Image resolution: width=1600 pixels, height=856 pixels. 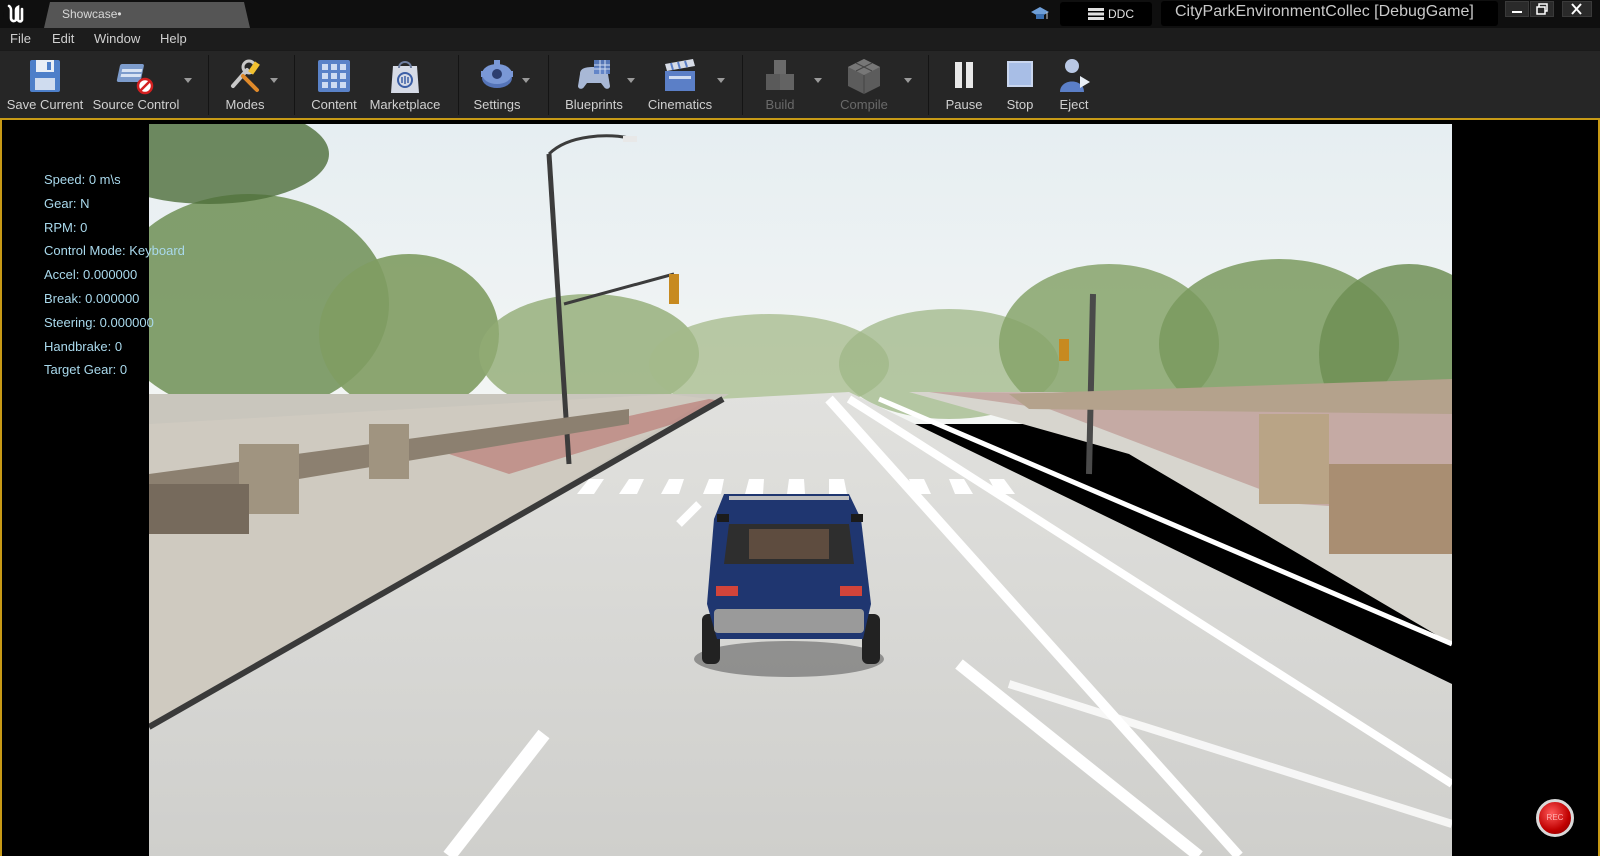 I want to click on cinematics-label: Cinematics, so click(x=680, y=104).